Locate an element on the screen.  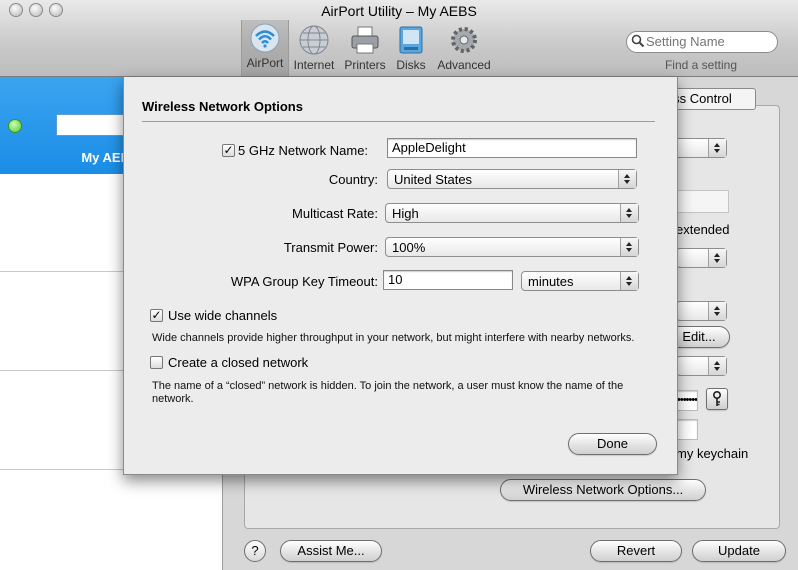
update-button: Update is located at coordinates (739, 551).